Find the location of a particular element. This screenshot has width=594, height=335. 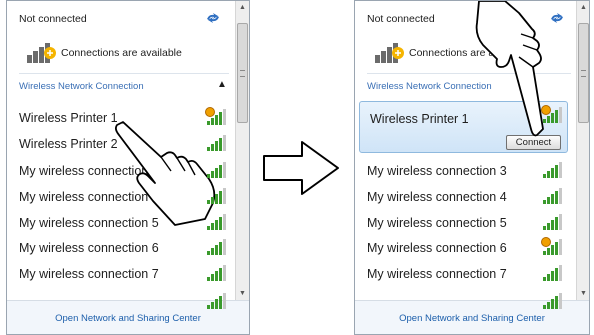

availability-label: Connections are available is located at coordinates (121, 53).